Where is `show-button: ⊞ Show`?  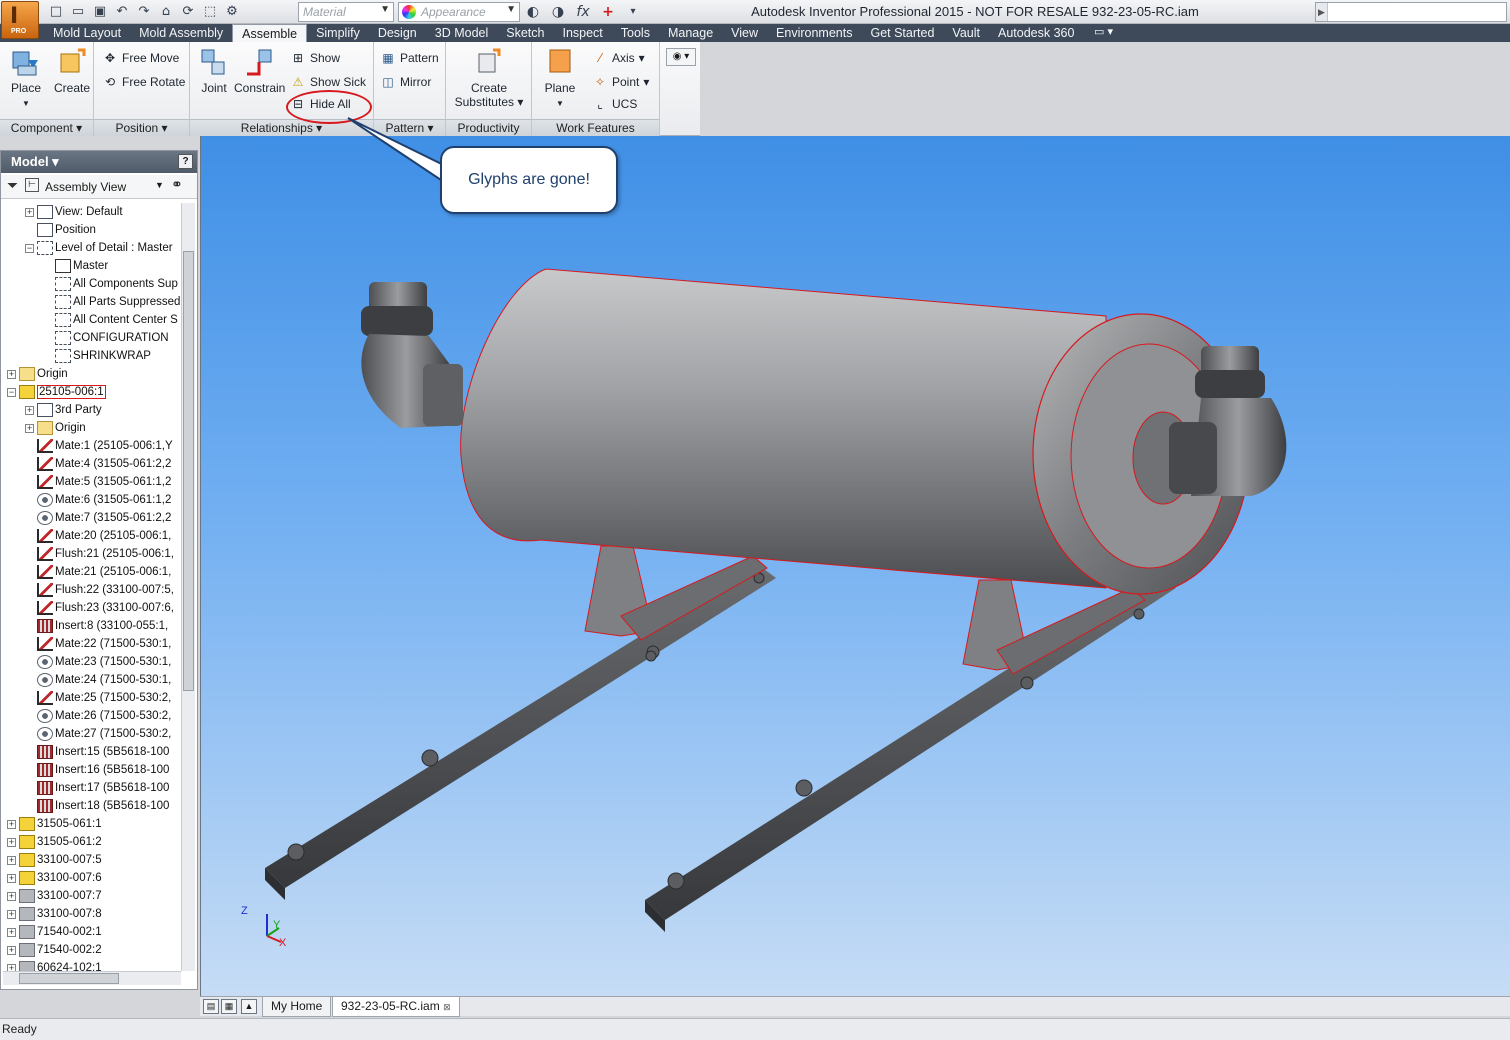
show-button: ⊞ Show is located at coordinates (315, 58).